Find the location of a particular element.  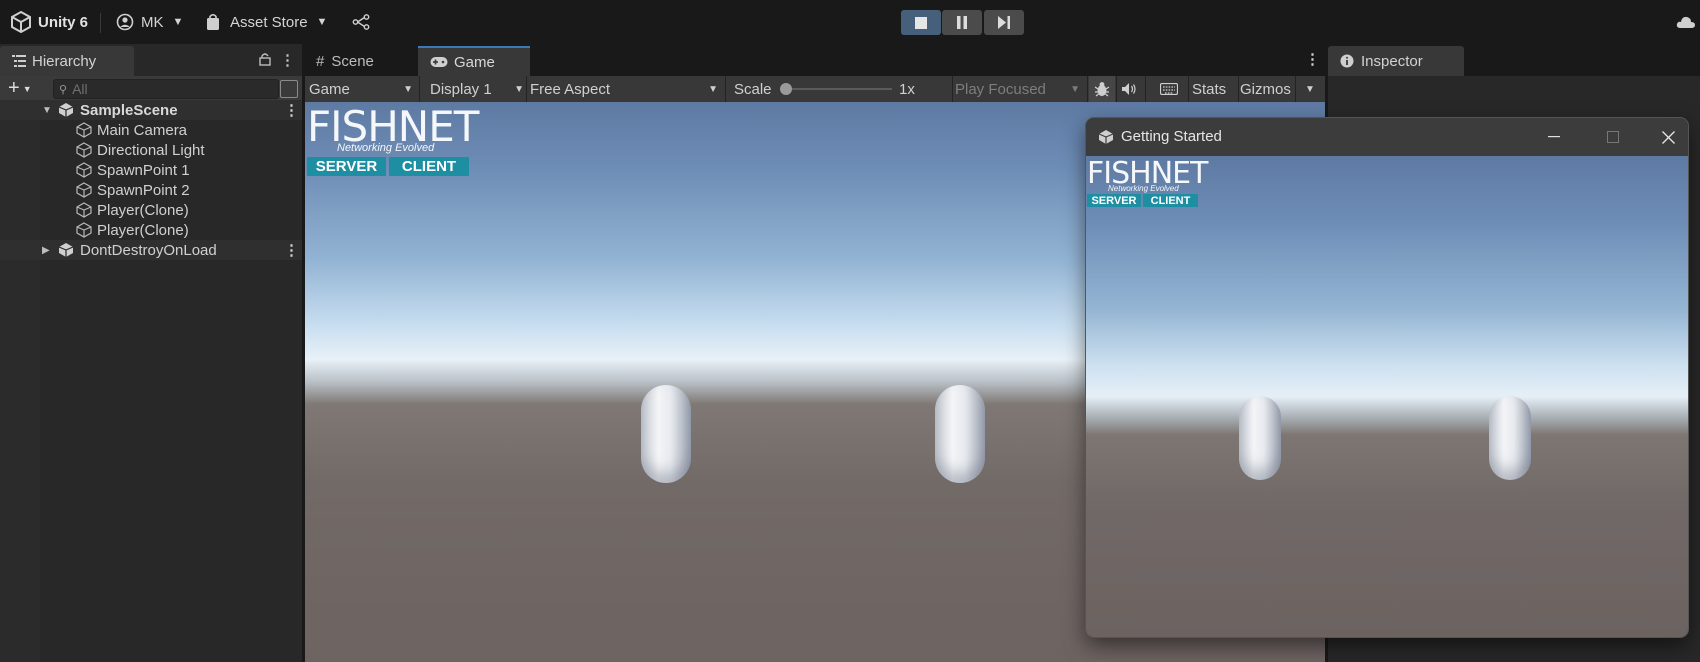

hierarchy-item: SpawnPoint 1 is located at coordinates (151, 170).